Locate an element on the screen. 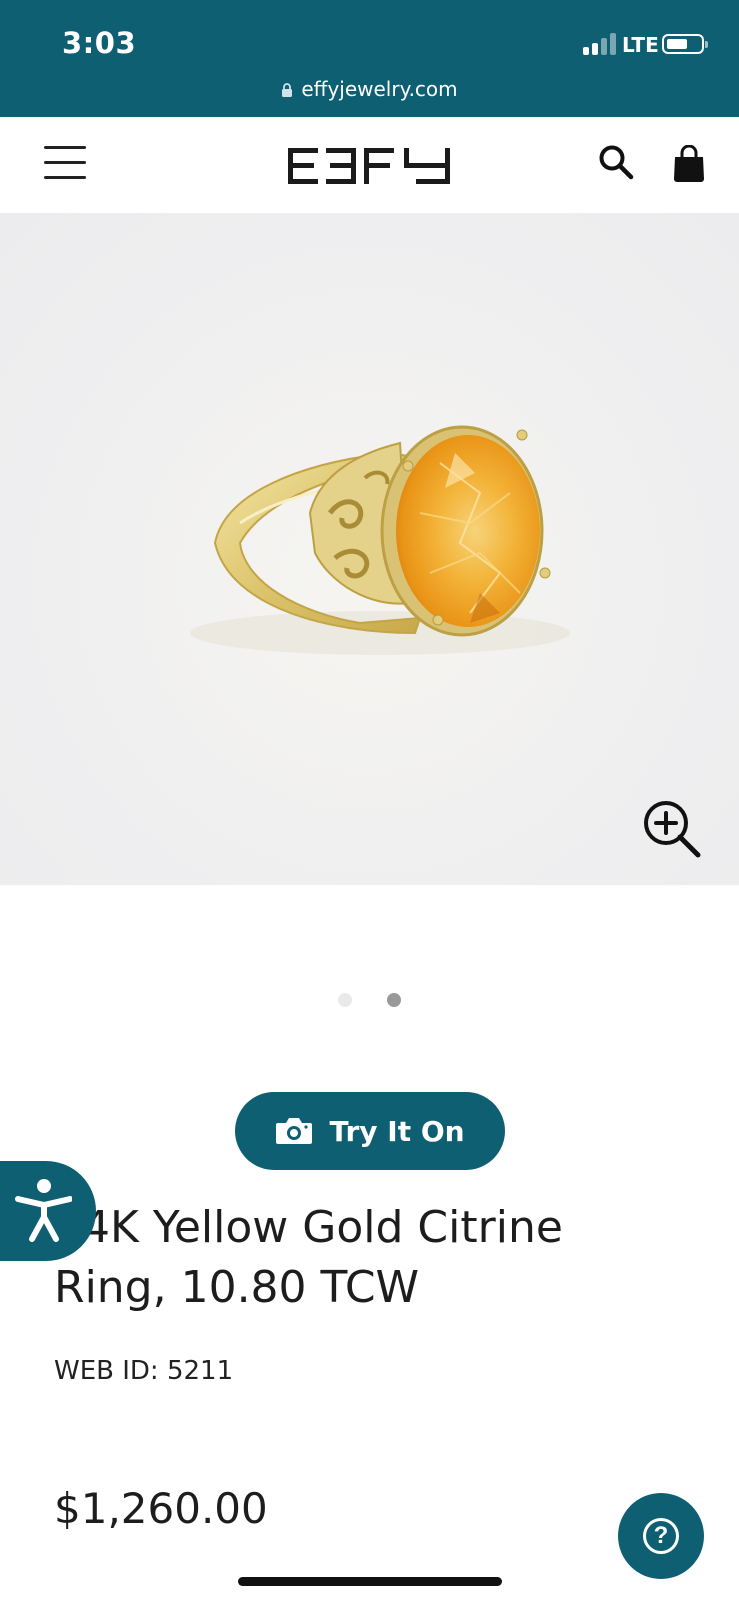 This screenshot has width=739, height=1600. product-title: 14K Yellow Gold Citrine Ring, 10.80 TCW is located at coordinates (308, 1257).